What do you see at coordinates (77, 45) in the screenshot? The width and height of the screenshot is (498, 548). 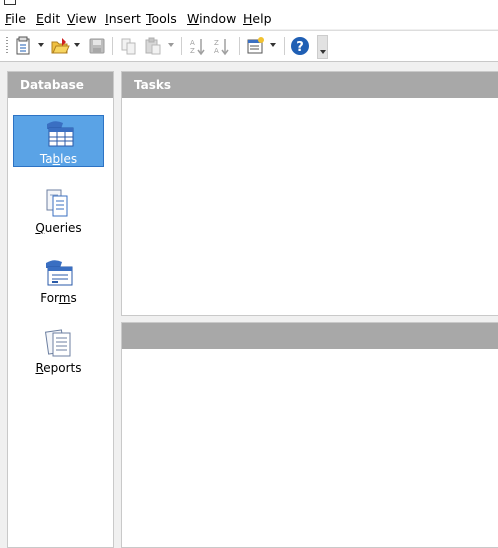 I see `open-dropdown-arrow` at bounding box center [77, 45].